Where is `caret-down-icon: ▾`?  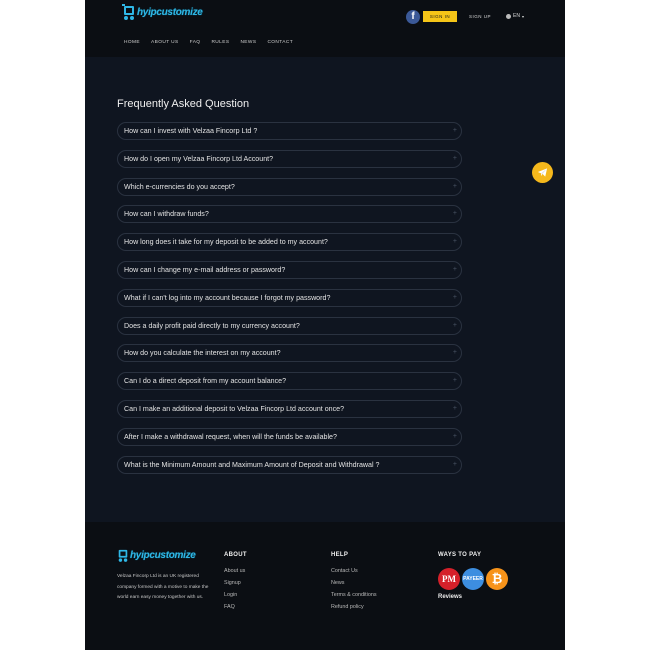
caret-down-icon: ▾ is located at coordinates (522, 16).